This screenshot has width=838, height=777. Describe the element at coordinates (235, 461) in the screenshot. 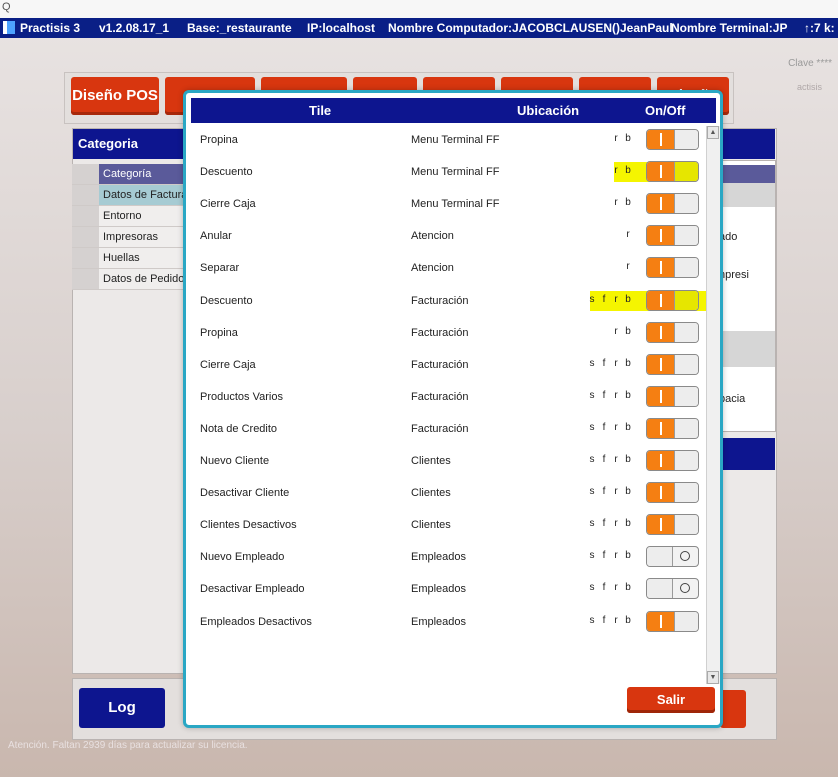

I see `tile-name: Nuevo Cliente` at that location.